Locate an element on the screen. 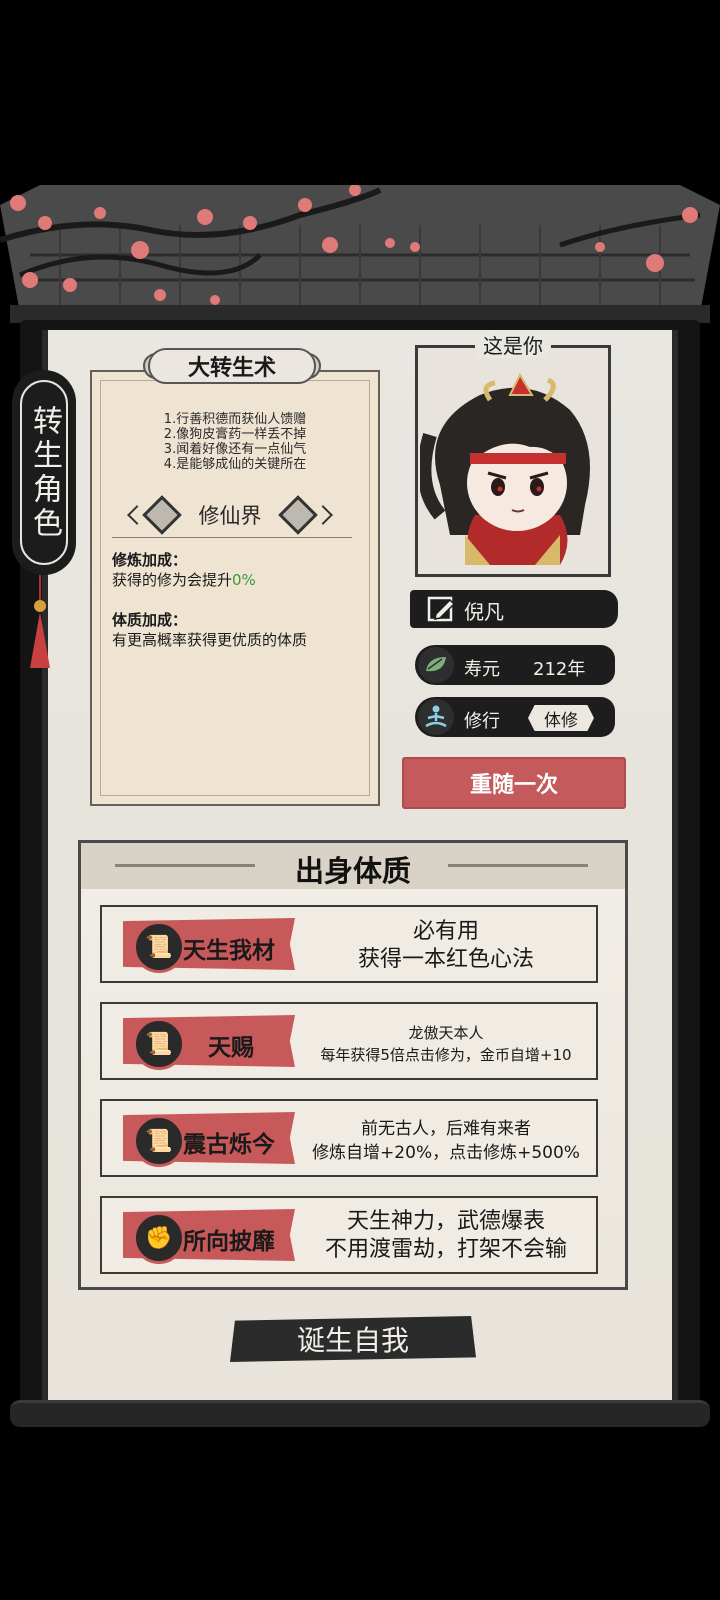 The height and width of the screenshot is (1600, 720). side-tag-label: 转生角色 is located at coordinates (44, 472).